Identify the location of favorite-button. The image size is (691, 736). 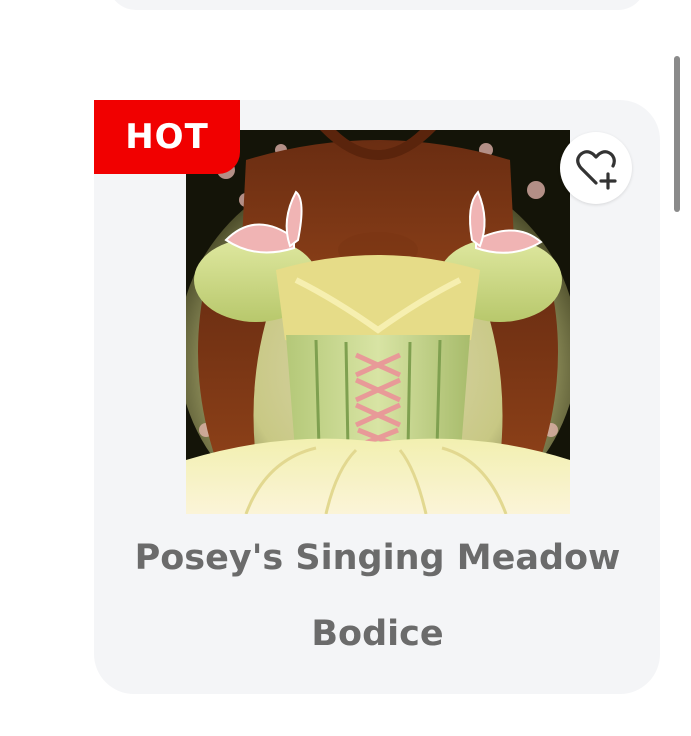
(596, 168).